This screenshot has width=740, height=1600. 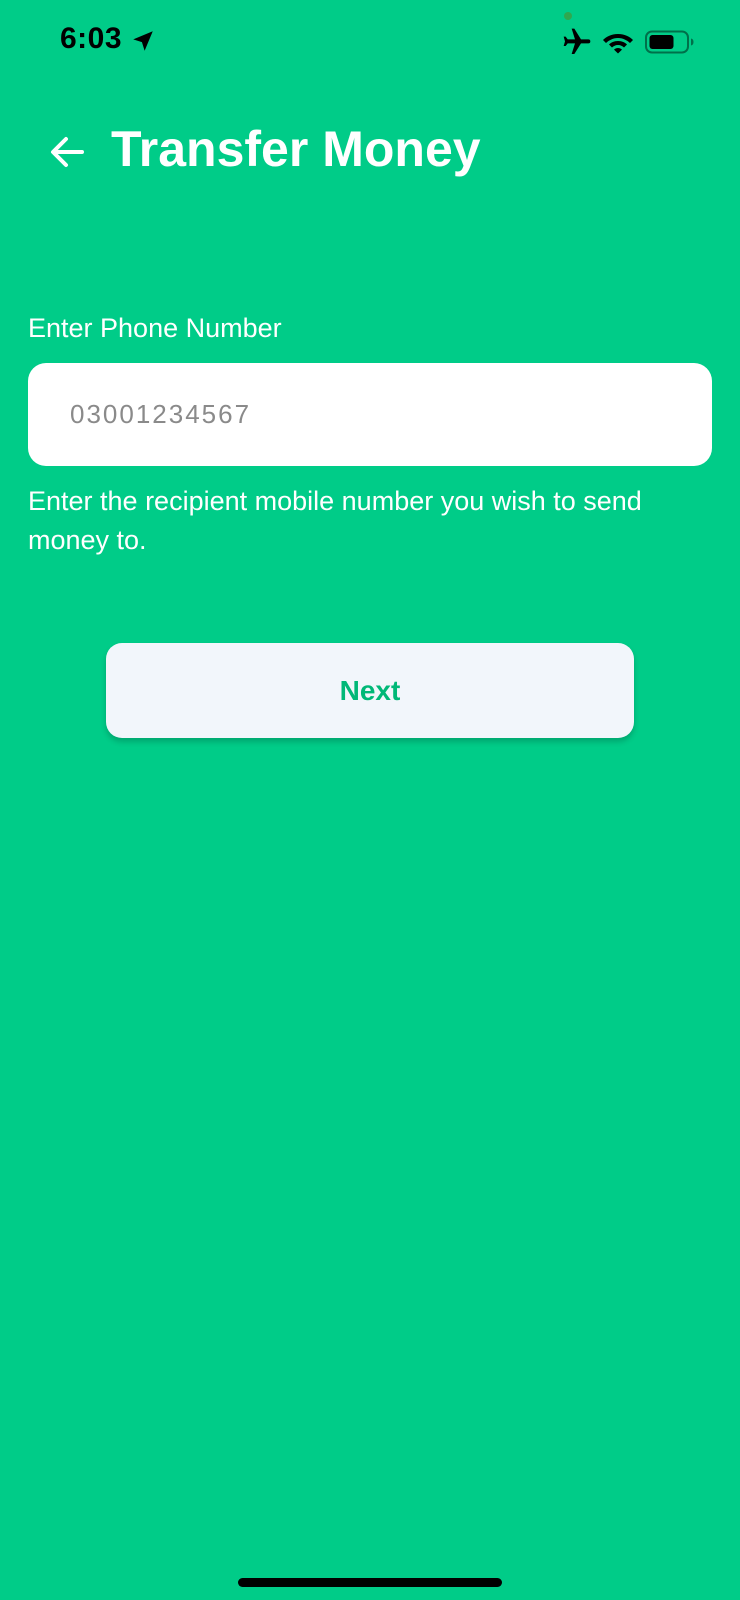 What do you see at coordinates (370, 414) in the screenshot?
I see `phone-number-input` at bounding box center [370, 414].